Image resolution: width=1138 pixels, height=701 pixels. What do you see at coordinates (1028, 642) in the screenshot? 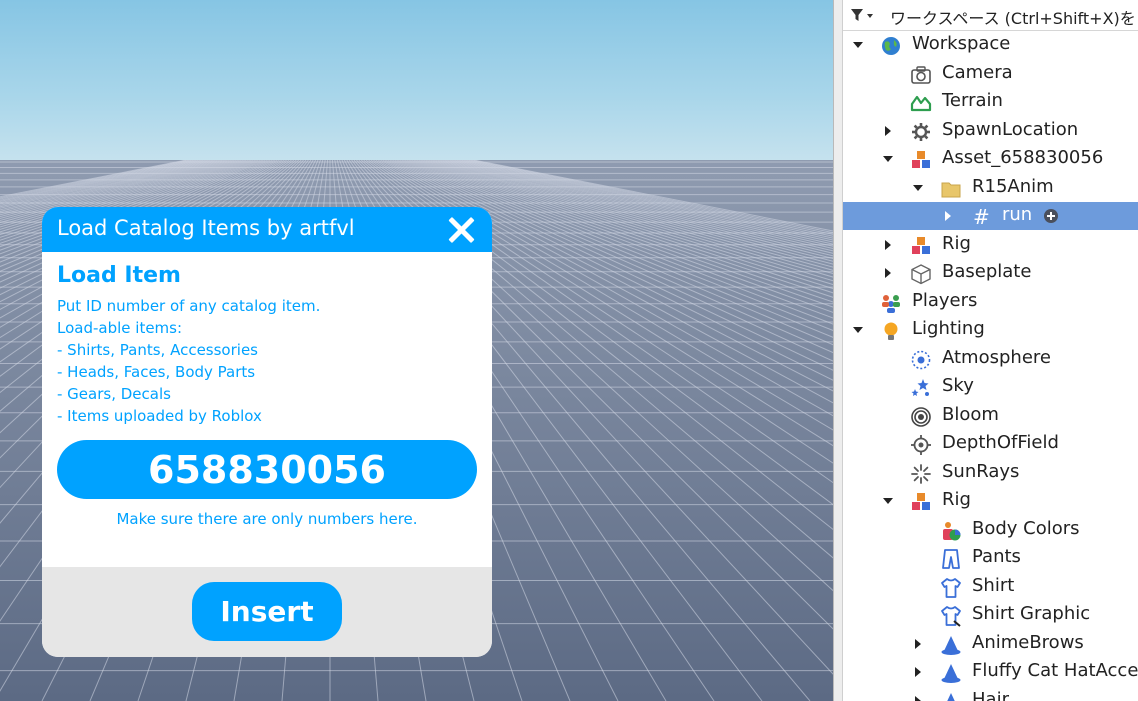
I see `explorer-row-label: AnimeBrows` at bounding box center [1028, 642].